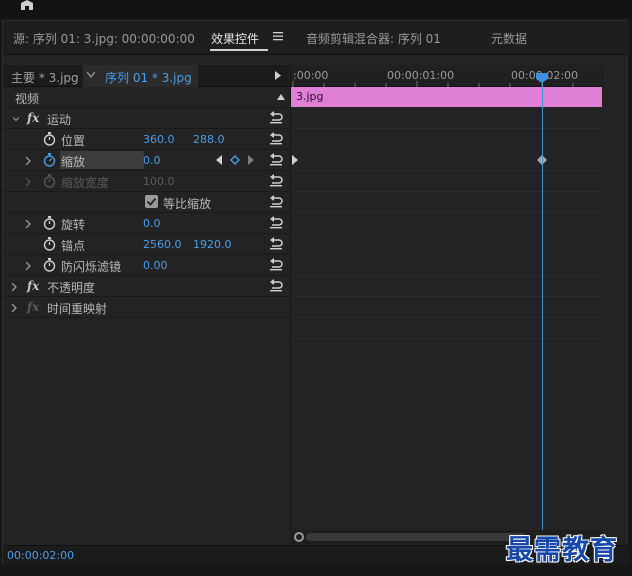  I want to click on tab-audio-clip-mixer: 音频剪辑混合器: 序列 01, so click(373, 38).